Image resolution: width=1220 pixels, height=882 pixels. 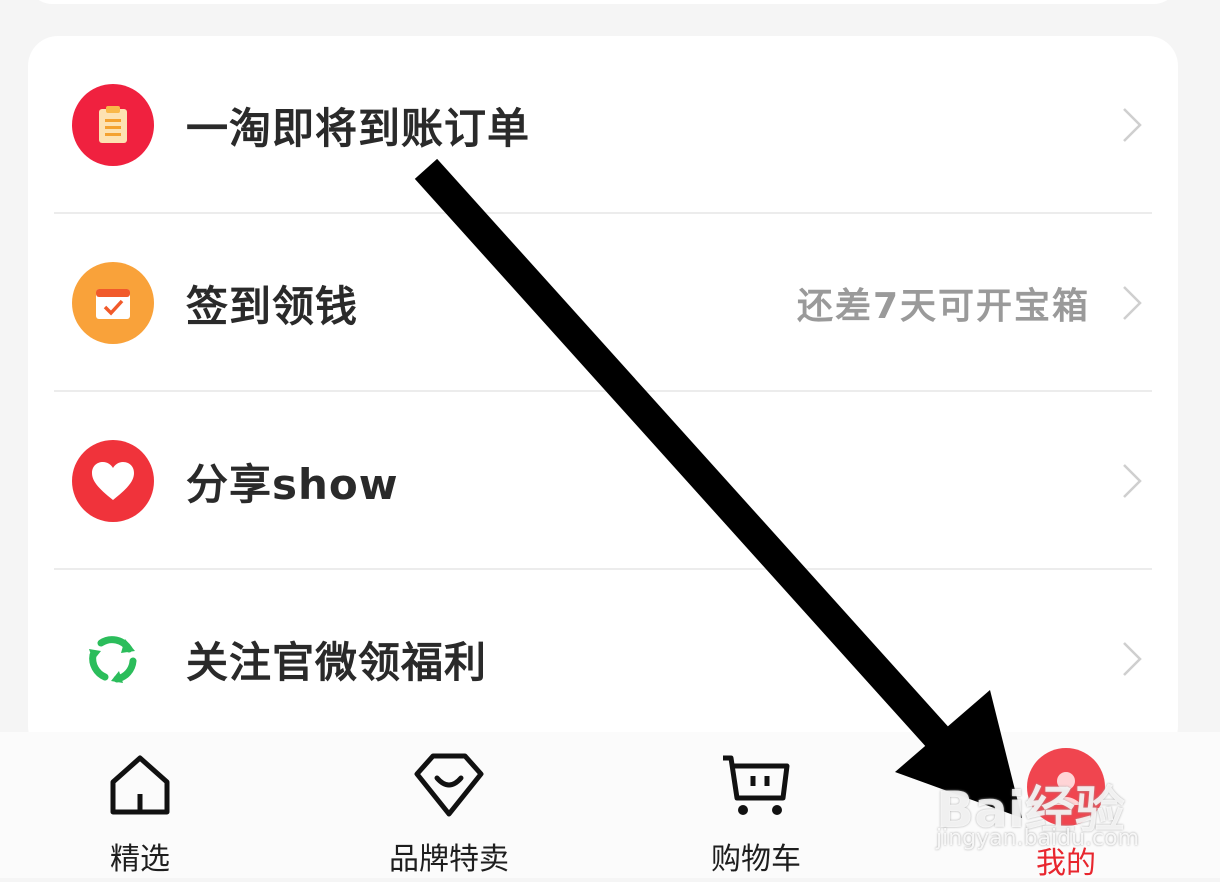 What do you see at coordinates (756, 785) in the screenshot?
I see `cart-icon` at bounding box center [756, 785].